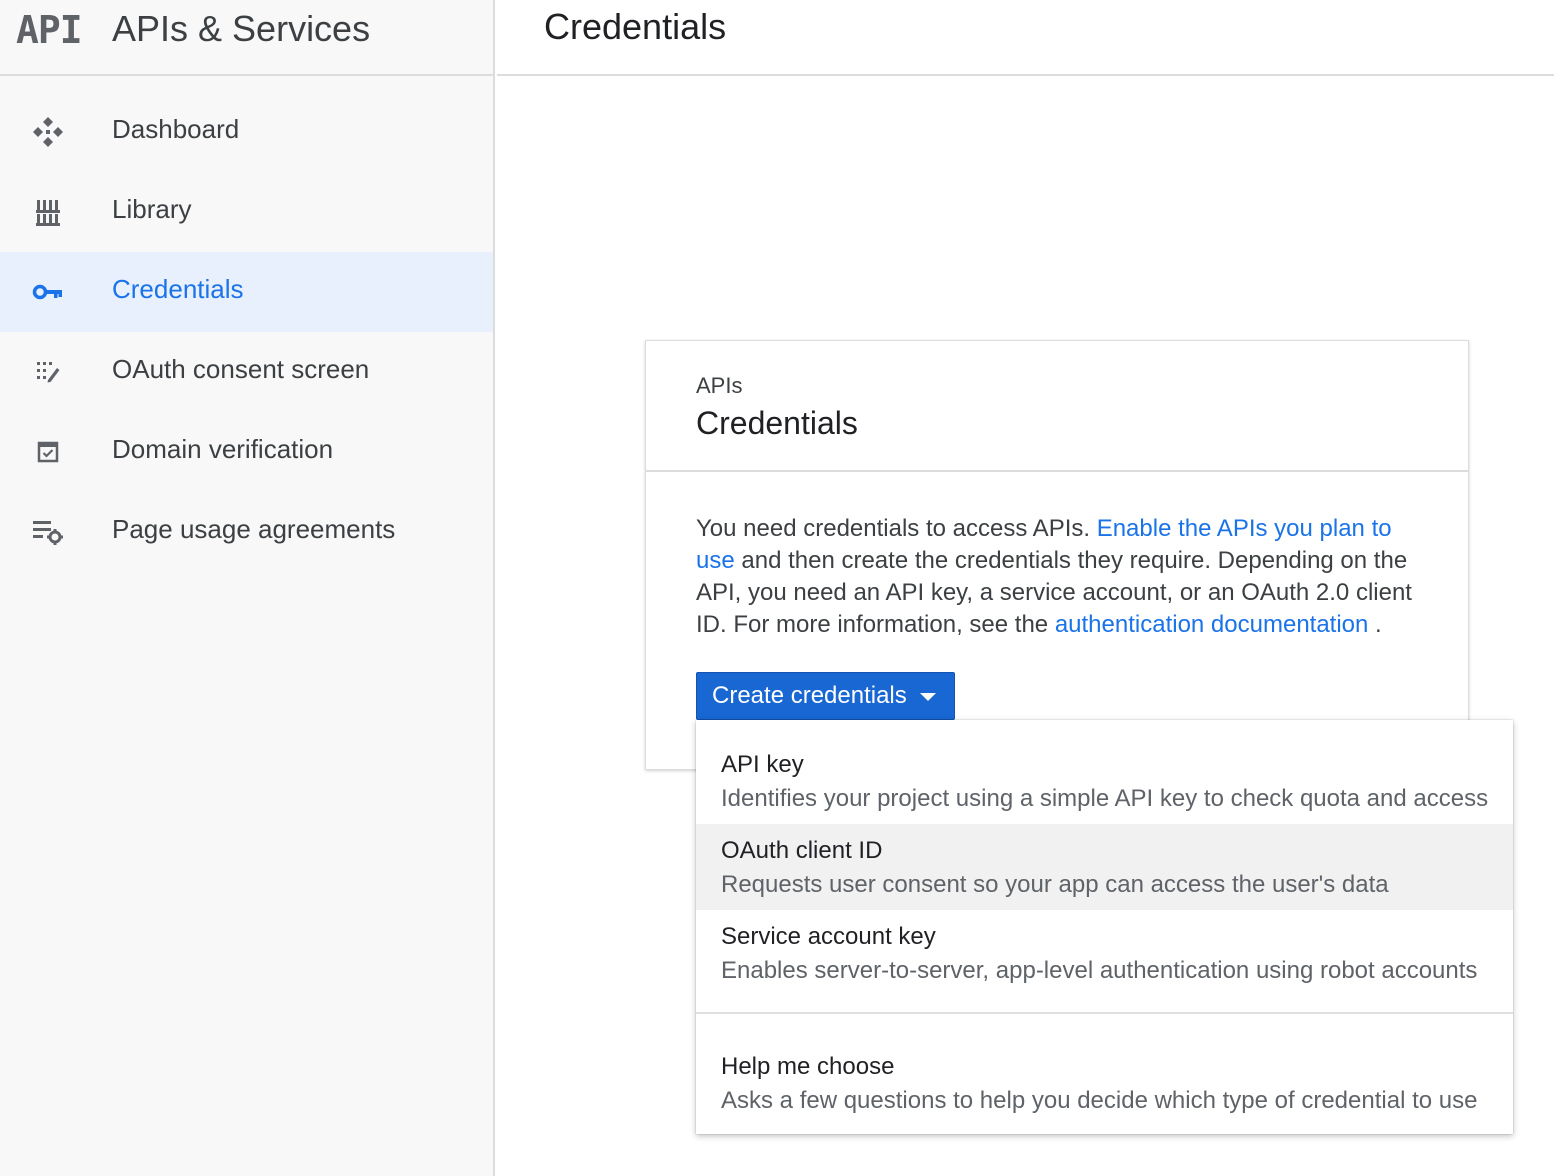 The height and width of the screenshot is (1176, 1554). Describe the element at coordinates (896, 528) in the screenshot. I see `description-text: You need credentials to access APIs.` at that location.